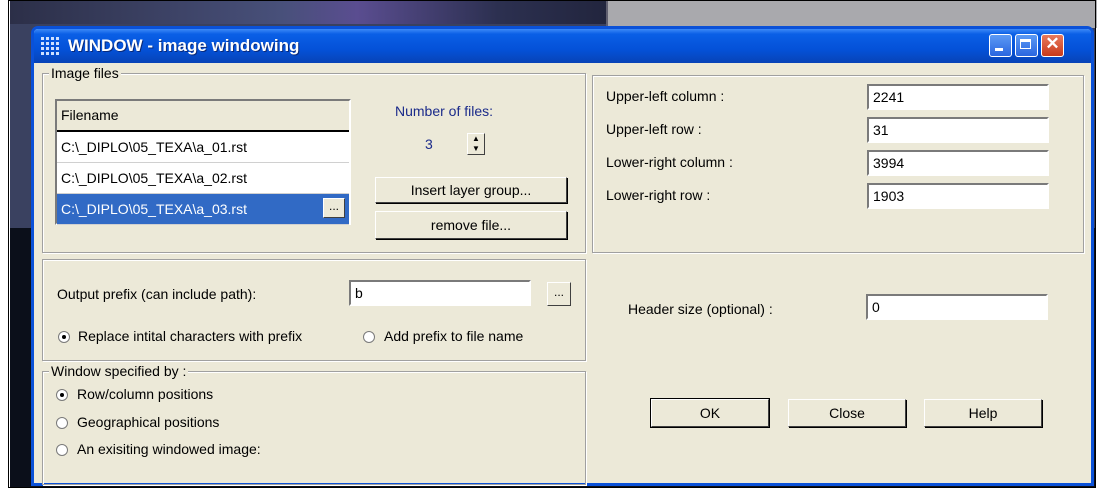  Describe the element at coordinates (958, 130) in the screenshot. I see `upper-left-row-field: 31` at that location.